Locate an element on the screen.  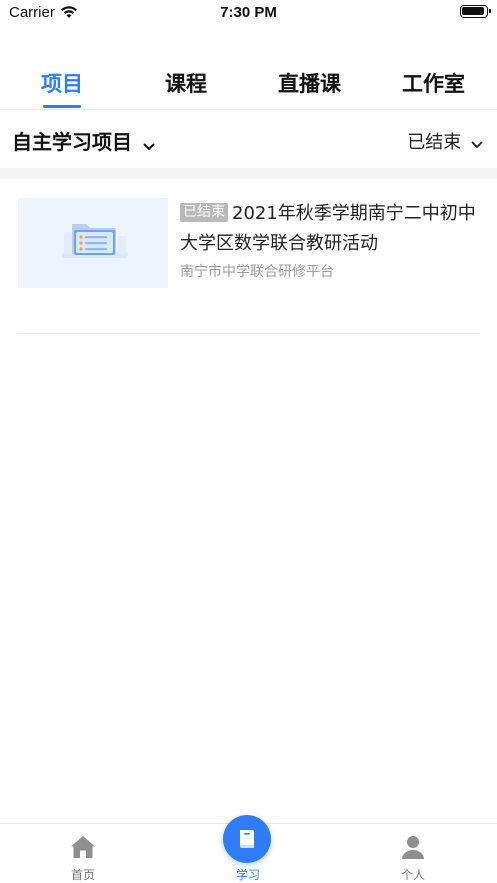
tab-studio: 工作室 is located at coordinates (433, 83).